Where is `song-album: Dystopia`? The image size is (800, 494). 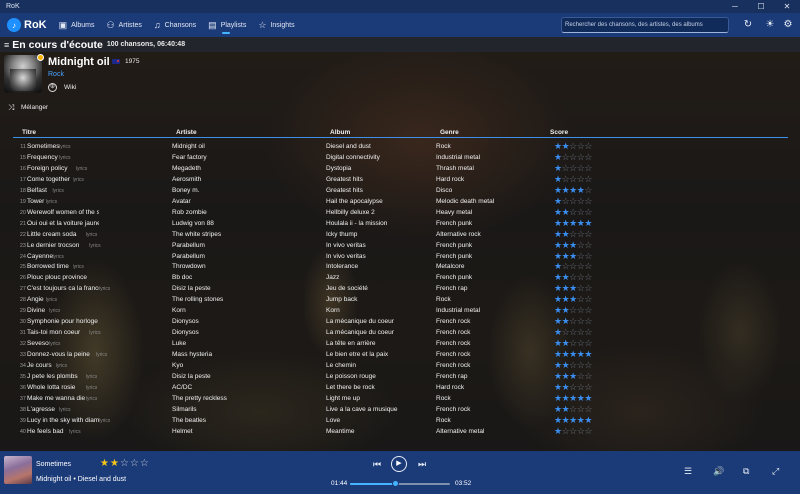 song-album: Dystopia is located at coordinates (379, 168).